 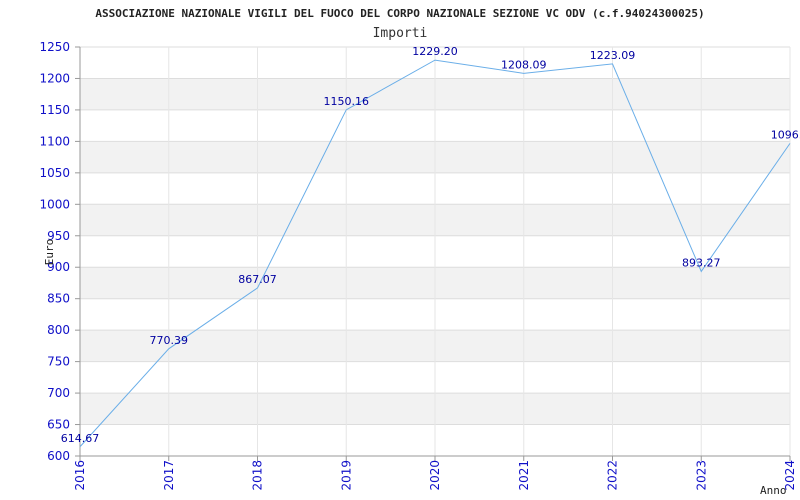 I want to click on x-tick-label: 2021, so click(x=524, y=475).